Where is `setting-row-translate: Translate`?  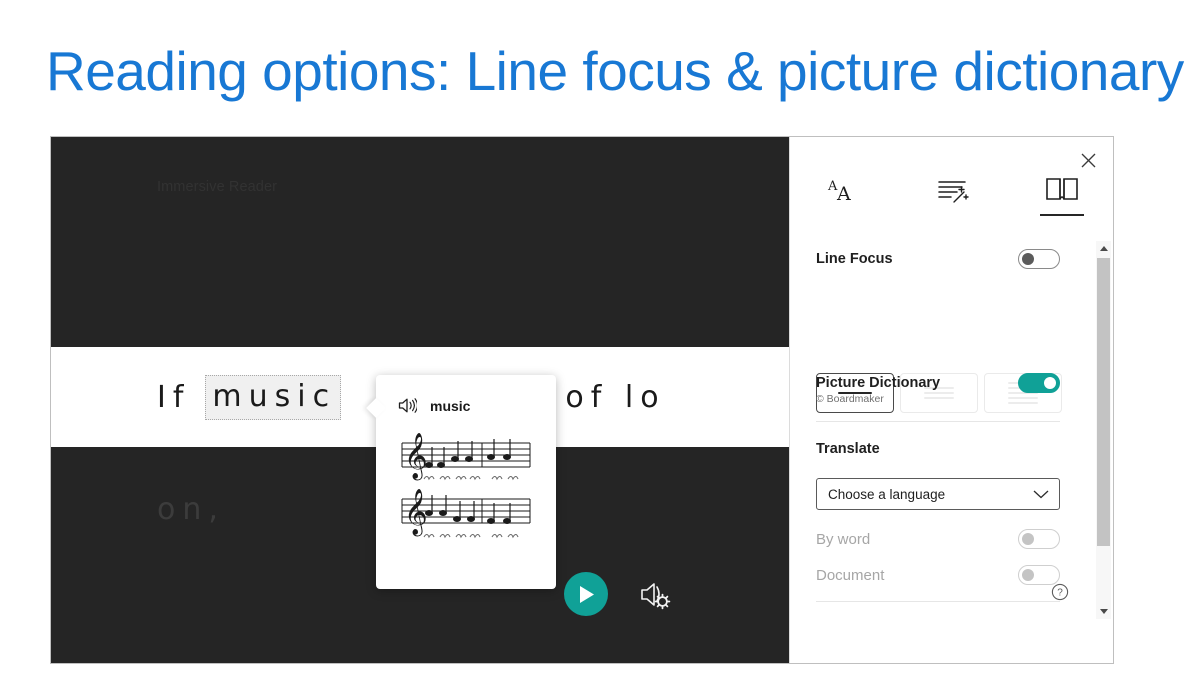 setting-row-translate: Translate is located at coordinates (938, 449).